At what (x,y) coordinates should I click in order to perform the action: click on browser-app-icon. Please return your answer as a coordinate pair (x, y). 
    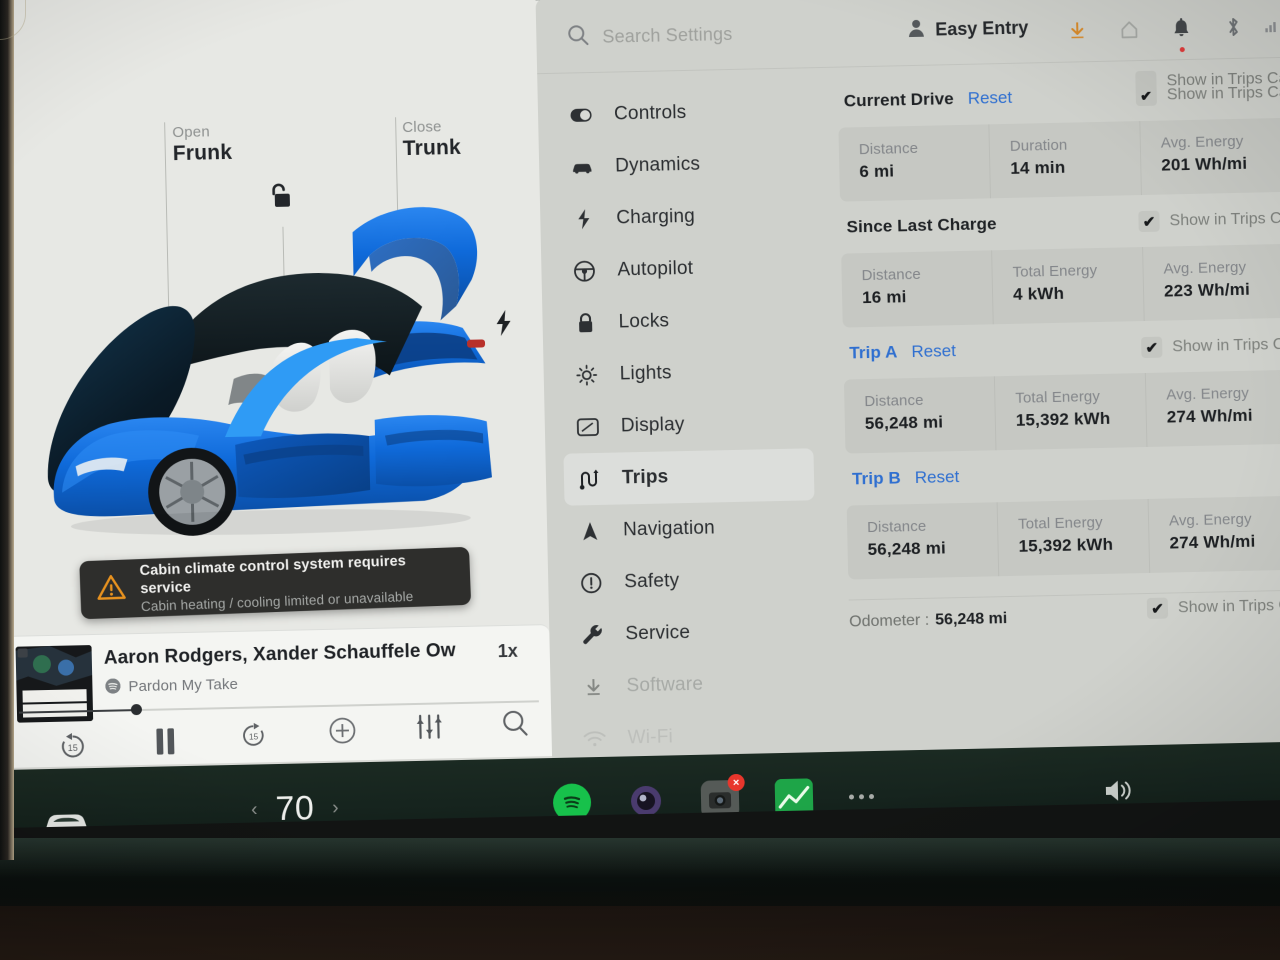
    Looking at the image, I should click on (646, 801).